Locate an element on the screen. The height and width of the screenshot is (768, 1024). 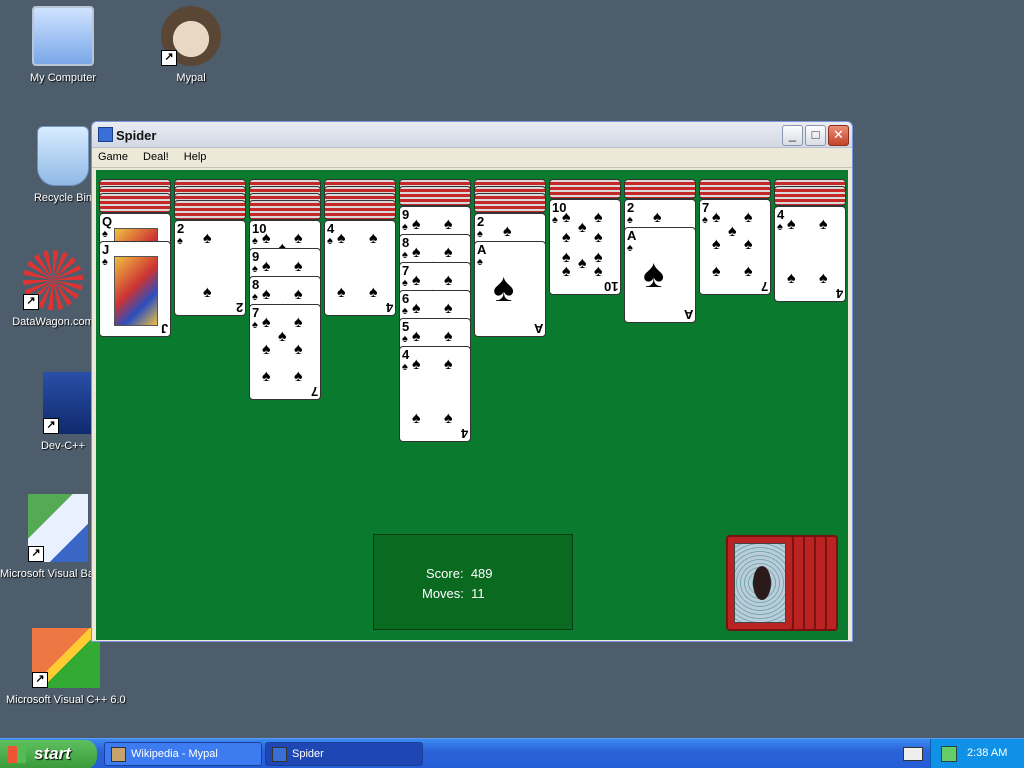
clock: 2:38 AM is located at coordinates (987, 753).